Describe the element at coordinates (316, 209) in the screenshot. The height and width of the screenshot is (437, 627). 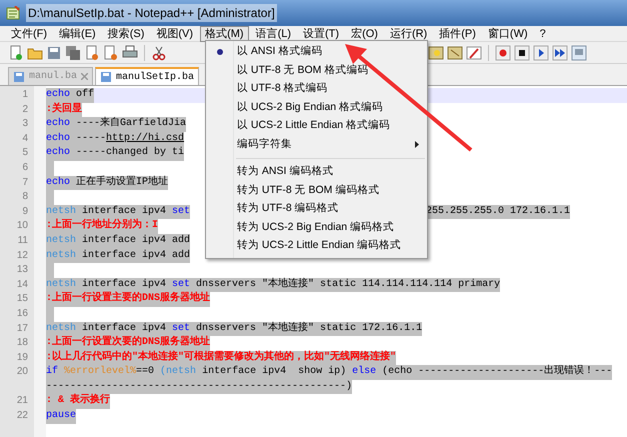
I see `menu-item: 转为 UTF-8 编码格式` at that location.